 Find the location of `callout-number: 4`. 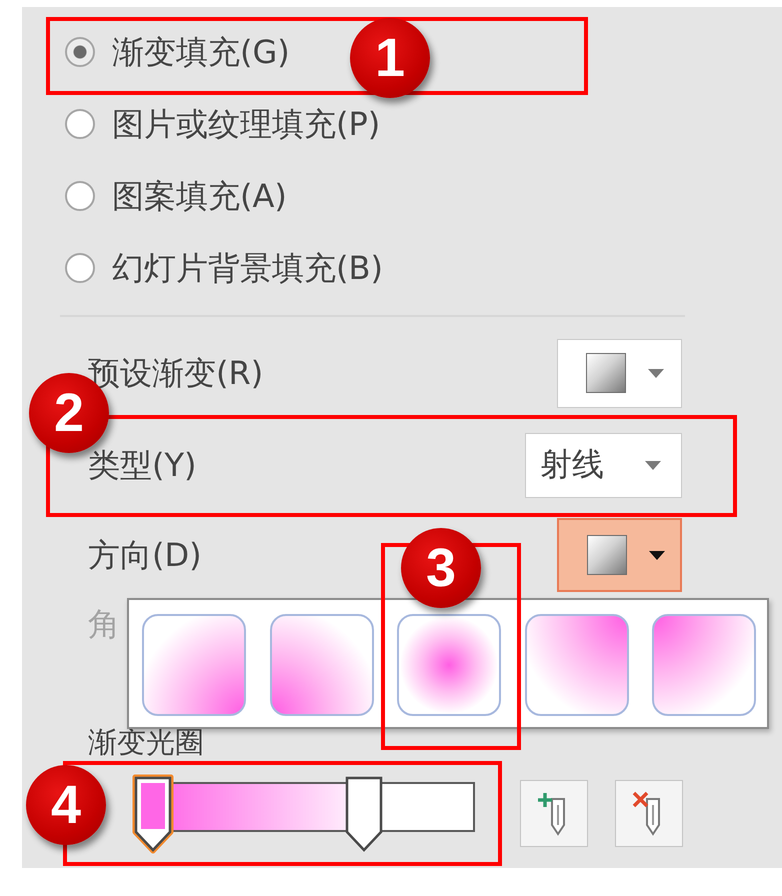

callout-number: 4 is located at coordinates (66, 805).